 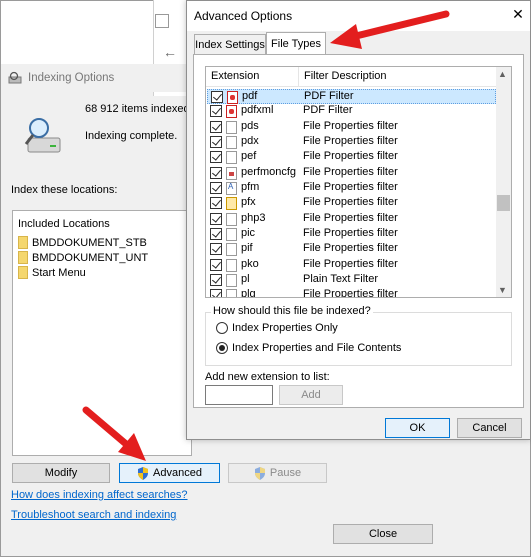 I want to click on back-arrow-icon: ←, so click(x=170, y=52).